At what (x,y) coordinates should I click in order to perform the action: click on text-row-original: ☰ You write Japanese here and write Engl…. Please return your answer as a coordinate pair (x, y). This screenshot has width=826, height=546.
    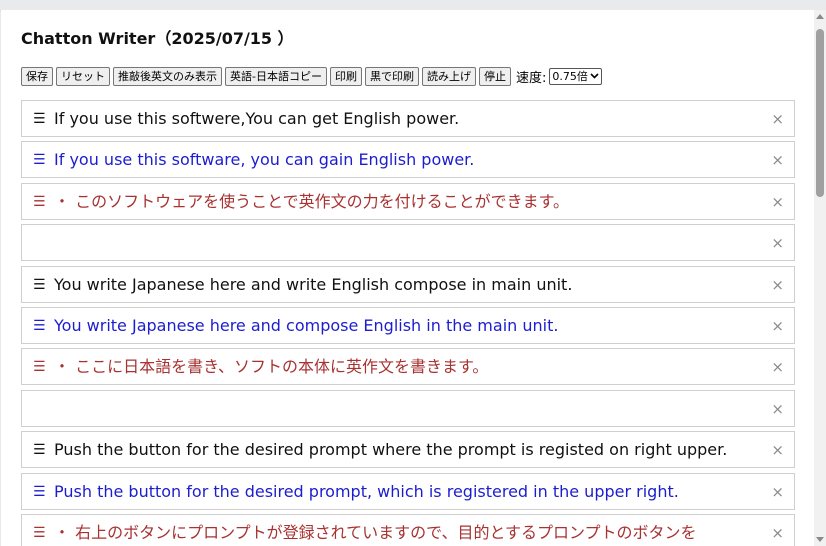
    Looking at the image, I should click on (408, 284).